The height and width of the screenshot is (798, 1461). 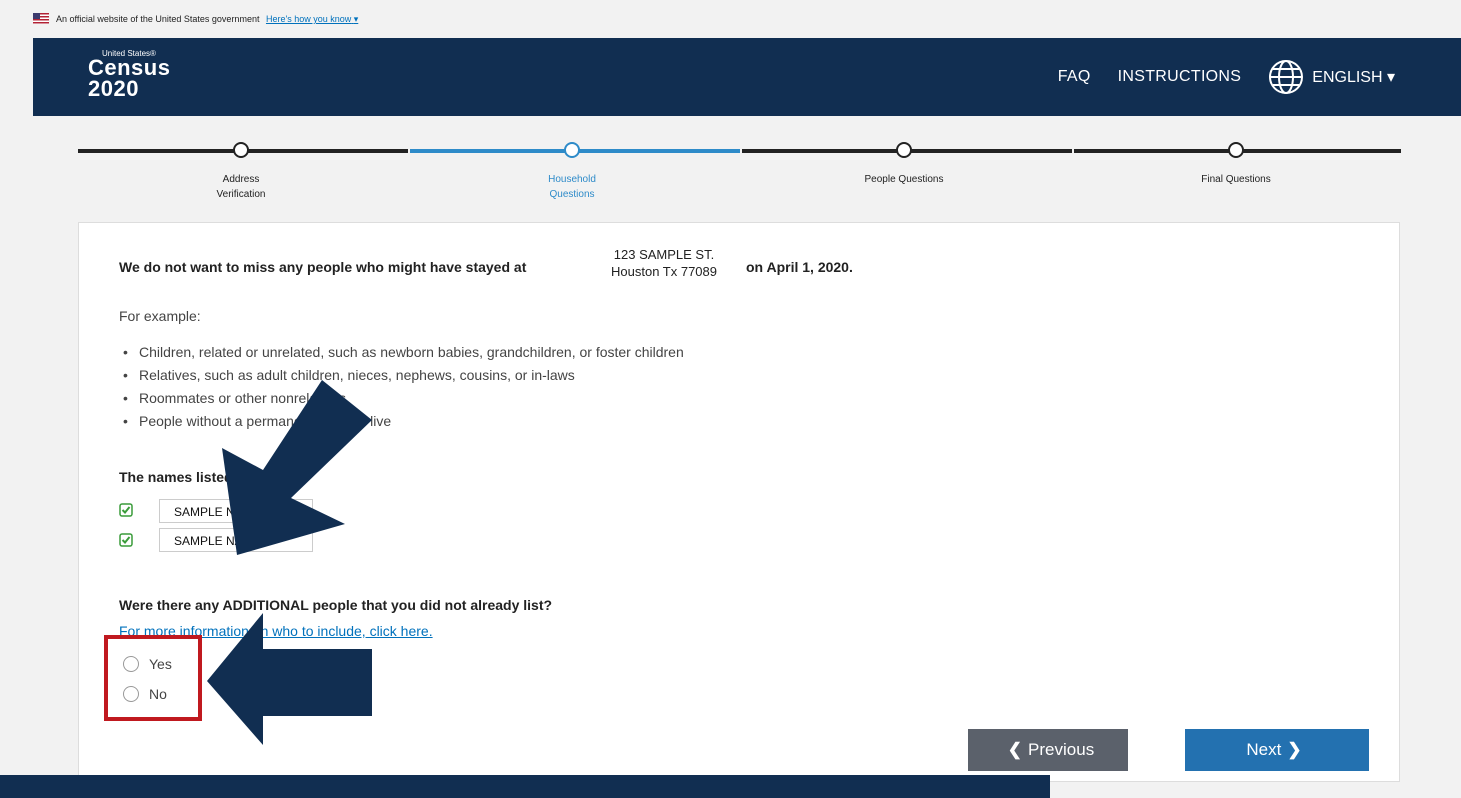 I want to click on chevron-left-icon: ❮, so click(x=1015, y=749).